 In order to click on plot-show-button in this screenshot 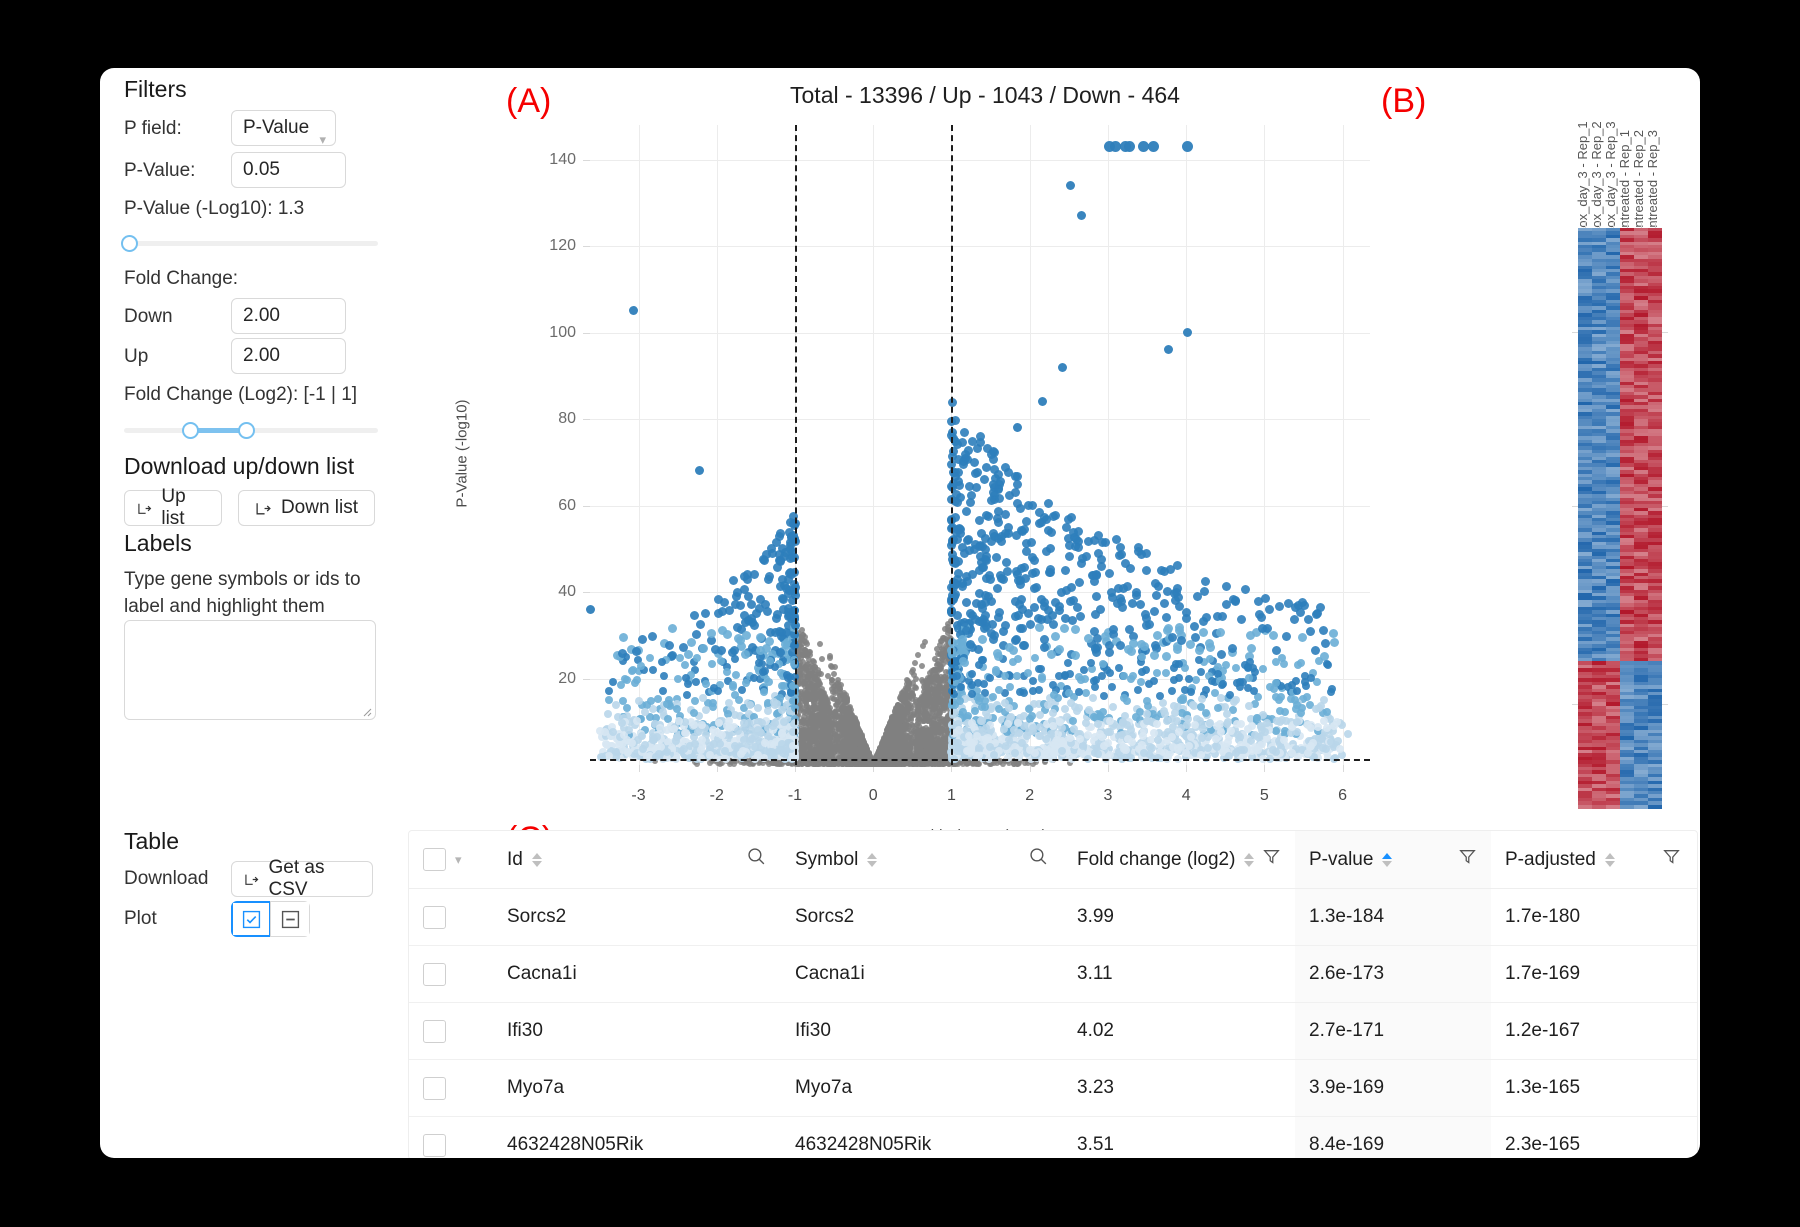, I will do `click(251, 919)`.